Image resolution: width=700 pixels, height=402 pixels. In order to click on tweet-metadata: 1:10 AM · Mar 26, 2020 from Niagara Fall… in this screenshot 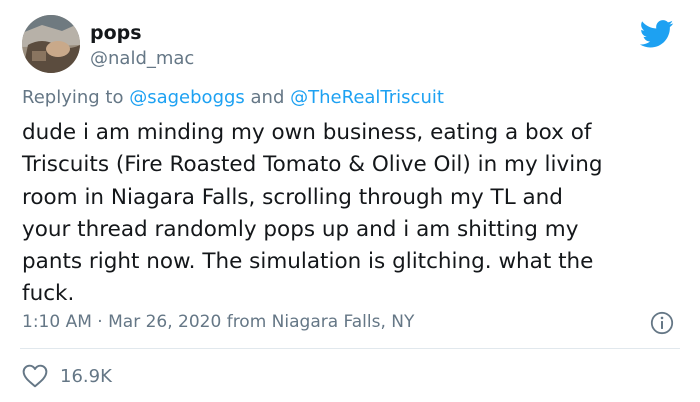, I will do `click(218, 322)`.